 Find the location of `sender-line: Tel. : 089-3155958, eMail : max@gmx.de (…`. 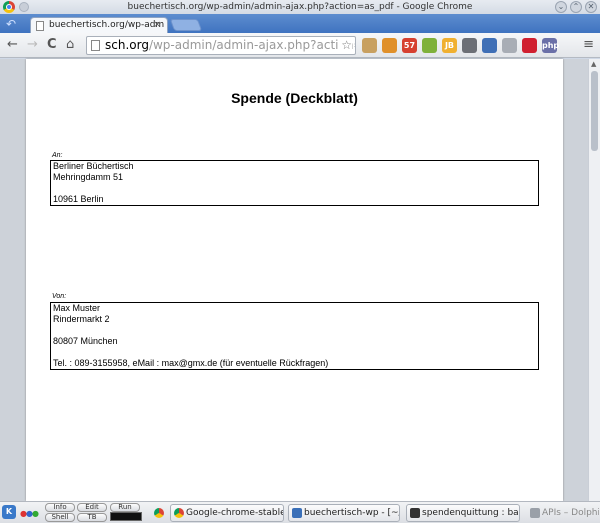

sender-line: Tel. : 089-3155958, eMail : max@gmx.de (… is located at coordinates (191, 363).